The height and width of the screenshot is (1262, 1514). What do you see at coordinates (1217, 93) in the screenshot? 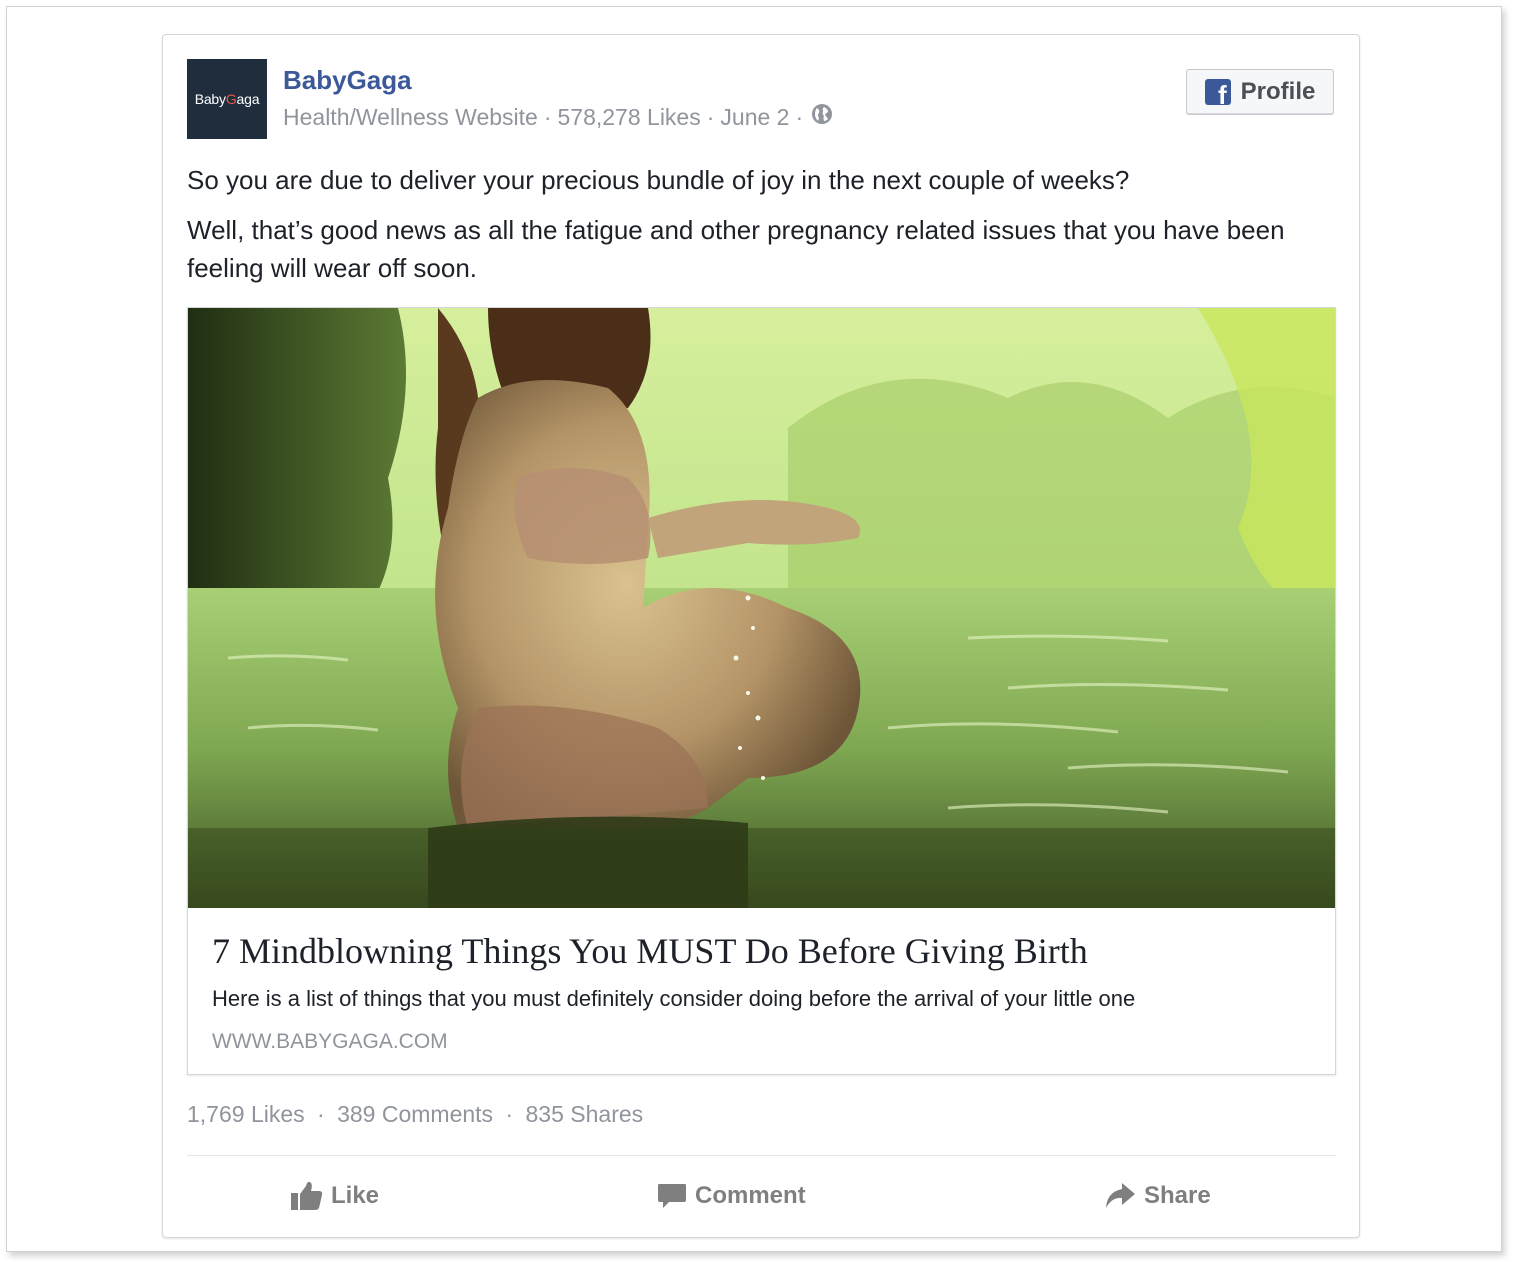
I see `facebook-icon: f` at bounding box center [1217, 93].